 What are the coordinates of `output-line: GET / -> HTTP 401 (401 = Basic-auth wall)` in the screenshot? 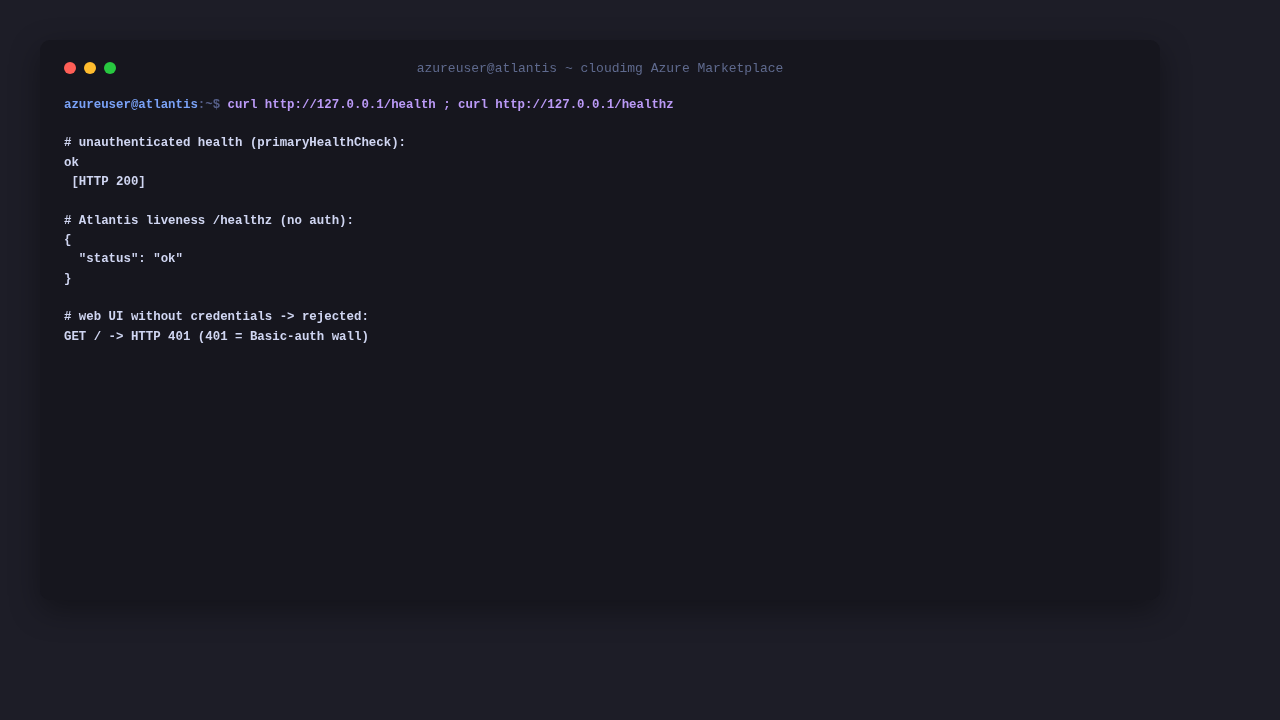 It's located at (216, 337).